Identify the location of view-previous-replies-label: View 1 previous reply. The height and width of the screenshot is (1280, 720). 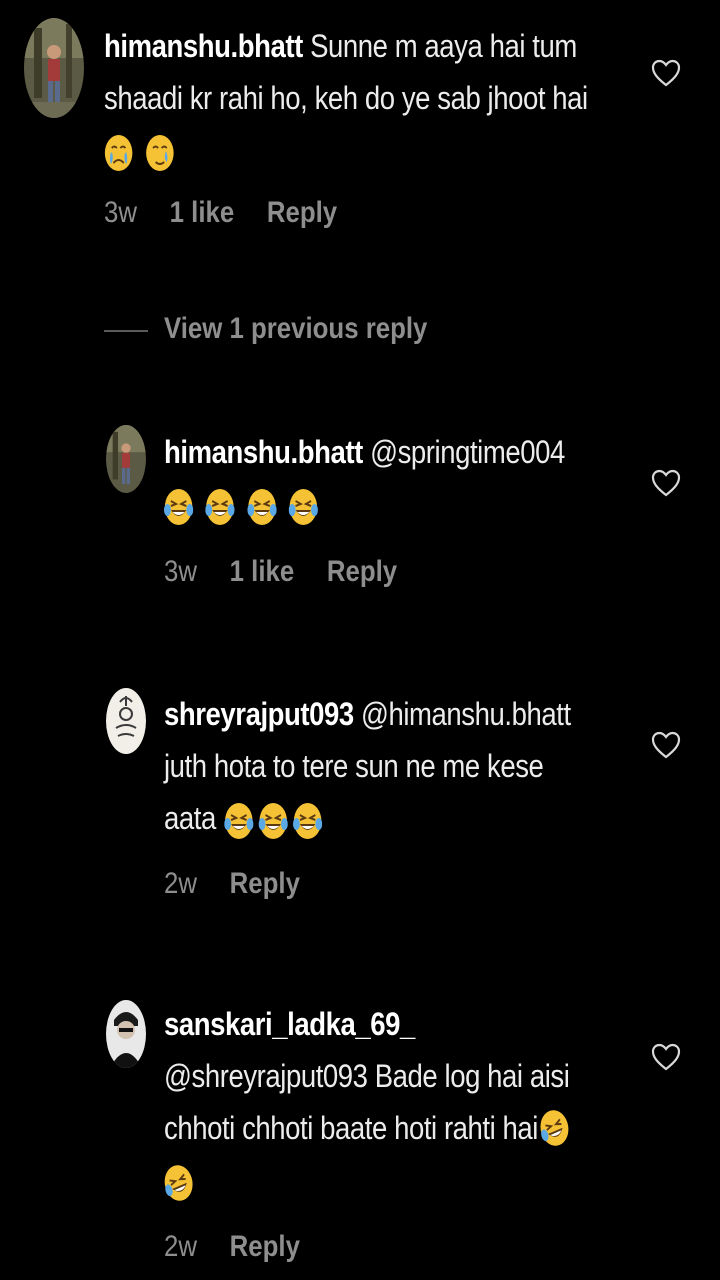
(295, 329).